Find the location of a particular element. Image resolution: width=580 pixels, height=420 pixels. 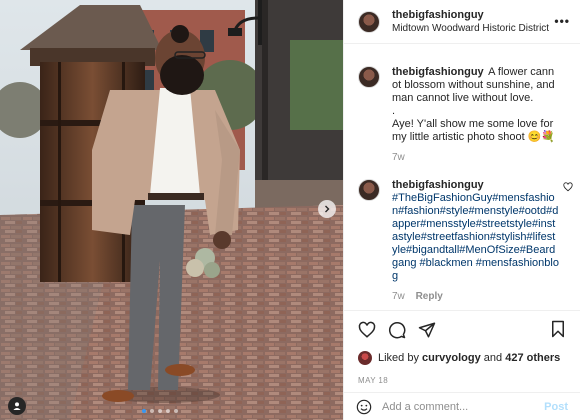

emoji-button is located at coordinates (364, 407).